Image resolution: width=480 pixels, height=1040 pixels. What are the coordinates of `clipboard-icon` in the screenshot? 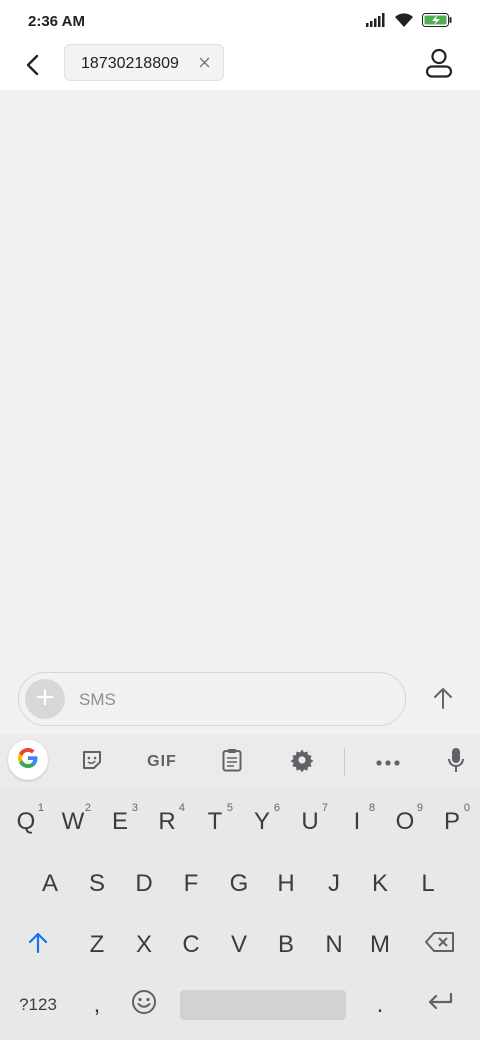 It's located at (232, 762).